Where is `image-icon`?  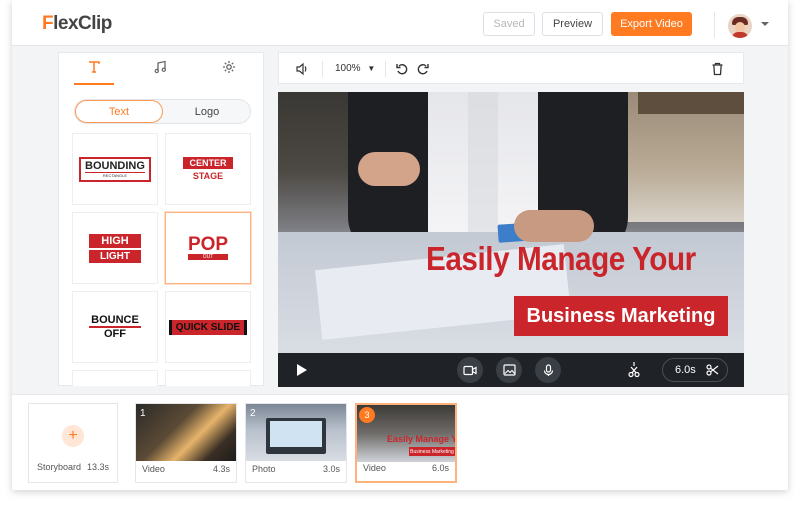 image-icon is located at coordinates (509, 370).